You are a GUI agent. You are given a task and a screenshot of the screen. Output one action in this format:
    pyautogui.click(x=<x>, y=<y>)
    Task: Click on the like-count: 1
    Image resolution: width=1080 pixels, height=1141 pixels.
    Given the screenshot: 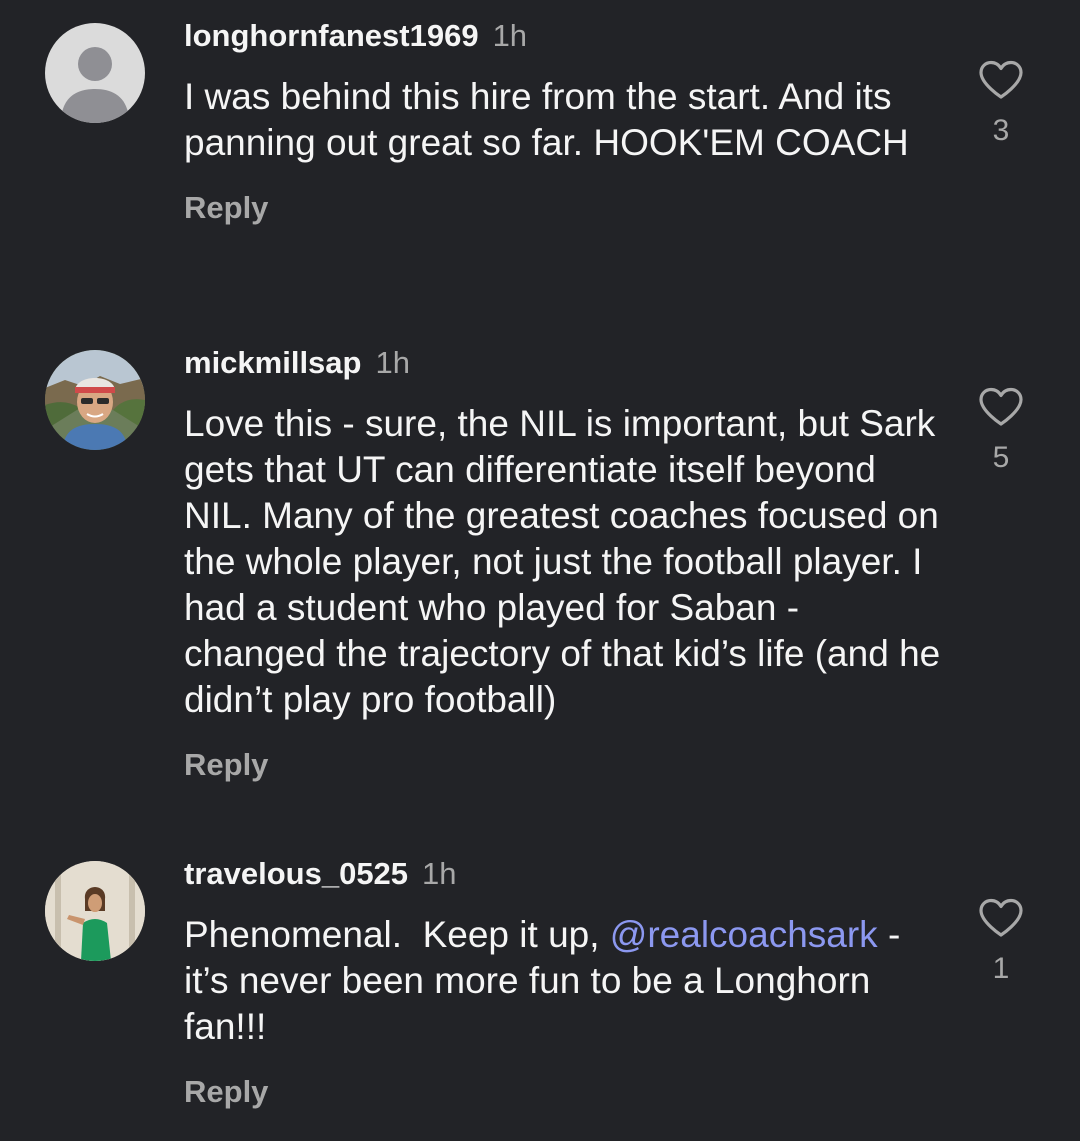 What is the action you would take?
    pyautogui.click(x=1001, y=968)
    